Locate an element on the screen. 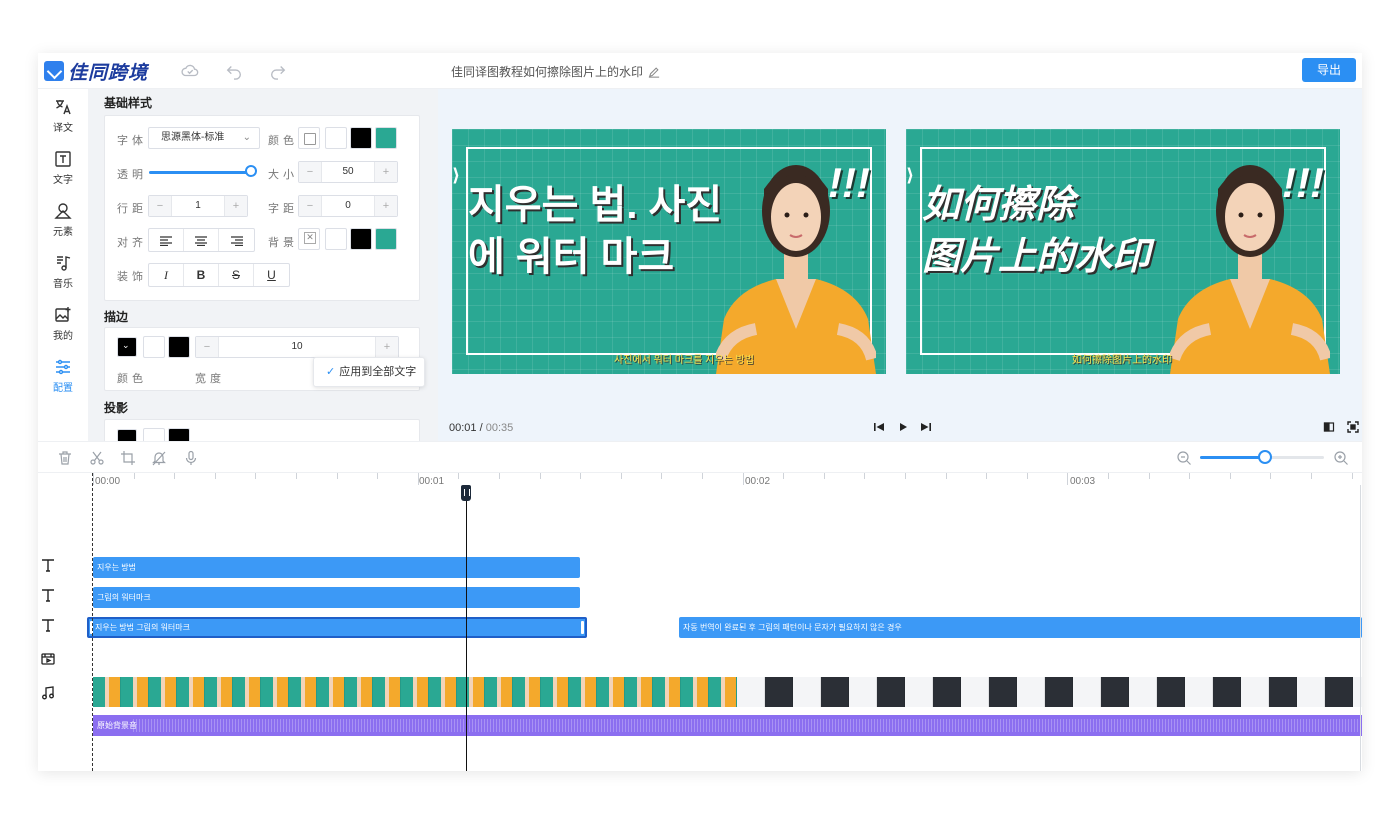 The image size is (1400, 824). stroke-width-stepper: − 10 + is located at coordinates (297, 347).